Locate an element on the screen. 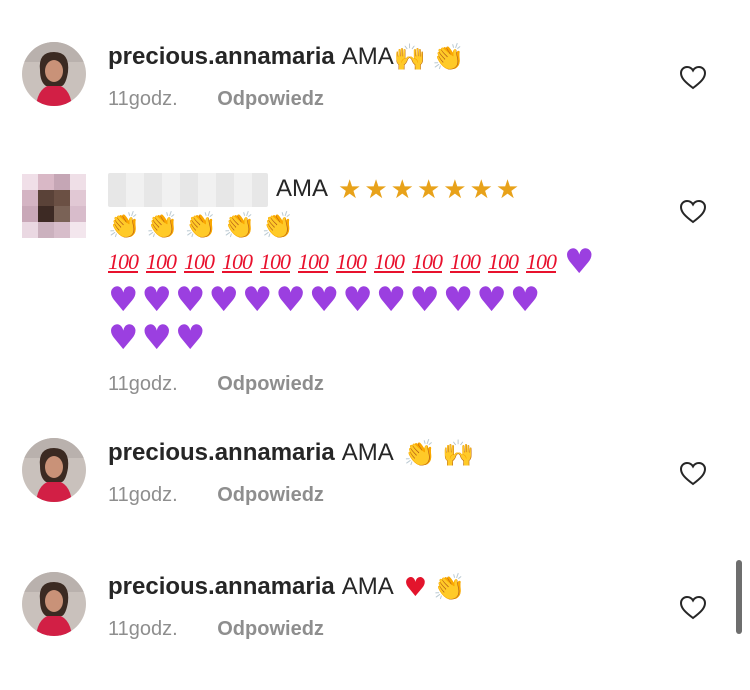 The image size is (750, 690). comment-text-line: AMA ★ ★ ★ ★ ★ ★ ★ is located at coordinates (378, 189).